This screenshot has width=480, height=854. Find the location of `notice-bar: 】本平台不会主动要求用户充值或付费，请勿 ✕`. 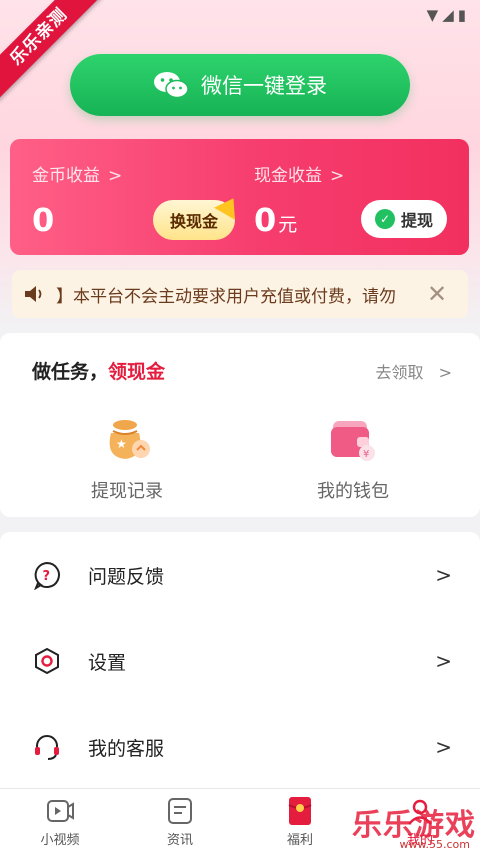

notice-bar: 】本平台不会主动要求用户充值或付费，请勿 ✕ is located at coordinates (240, 294).